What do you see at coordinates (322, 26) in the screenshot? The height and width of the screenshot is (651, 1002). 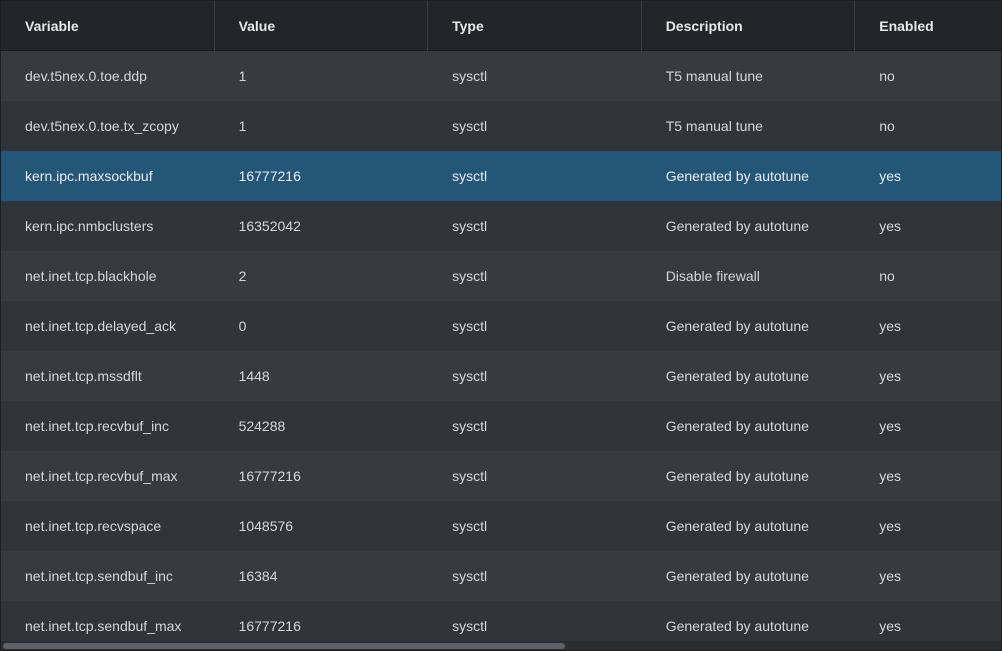 I see `column-header-value: Value` at bounding box center [322, 26].